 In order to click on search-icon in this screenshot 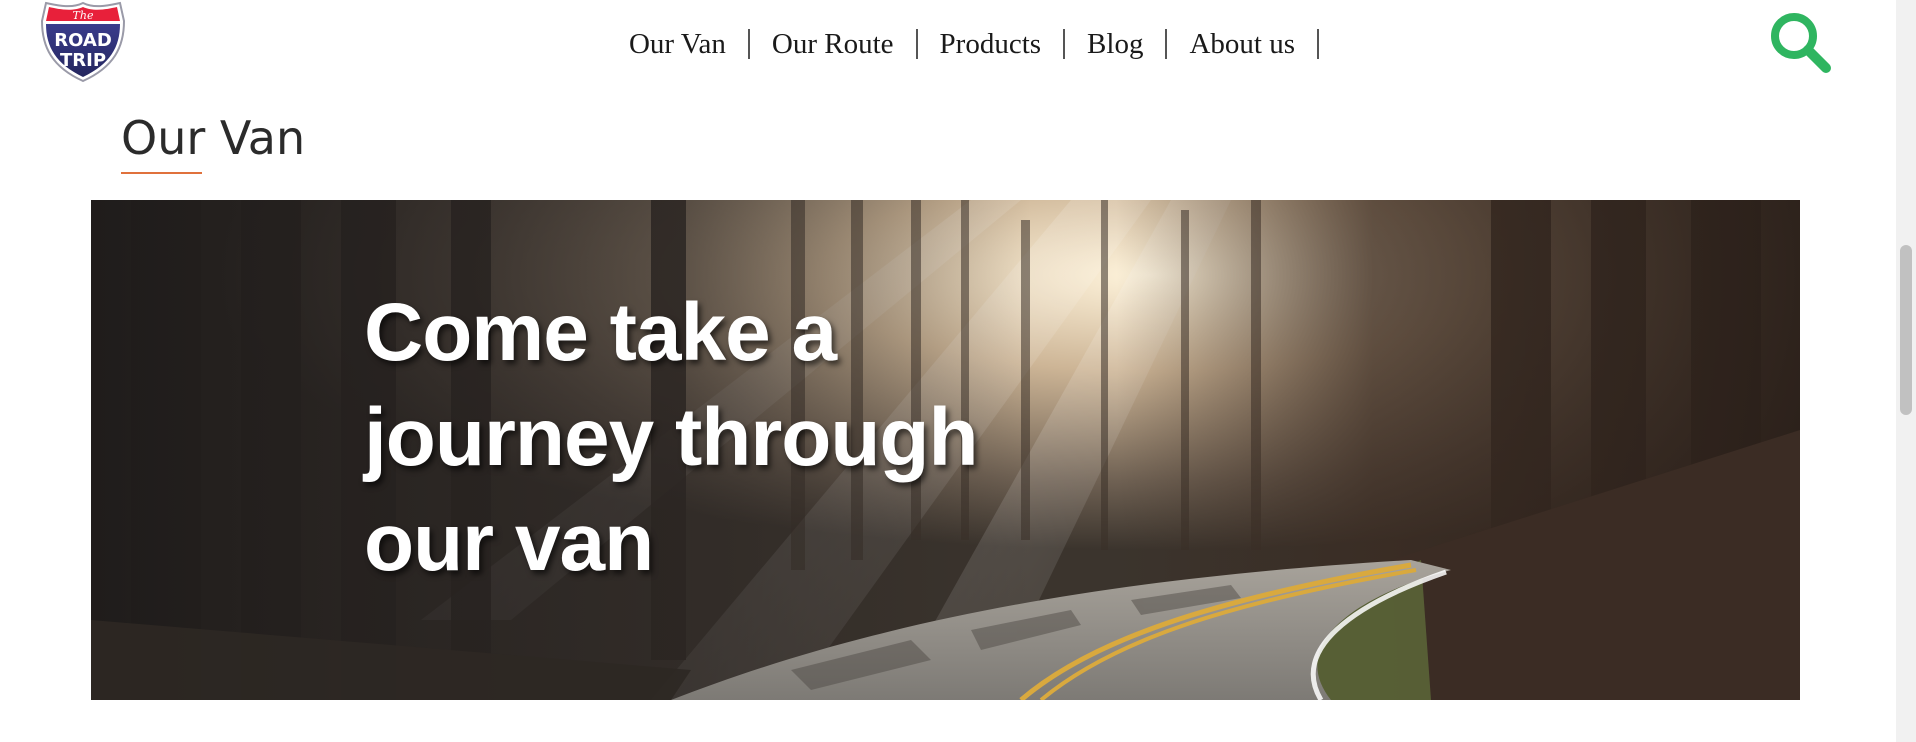, I will do `click(1801, 43)`.